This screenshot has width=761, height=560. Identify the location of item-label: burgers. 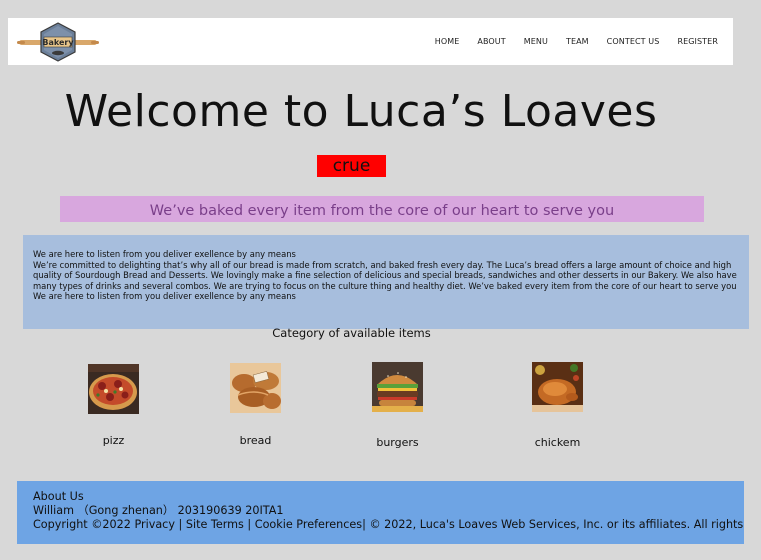
(397, 442).